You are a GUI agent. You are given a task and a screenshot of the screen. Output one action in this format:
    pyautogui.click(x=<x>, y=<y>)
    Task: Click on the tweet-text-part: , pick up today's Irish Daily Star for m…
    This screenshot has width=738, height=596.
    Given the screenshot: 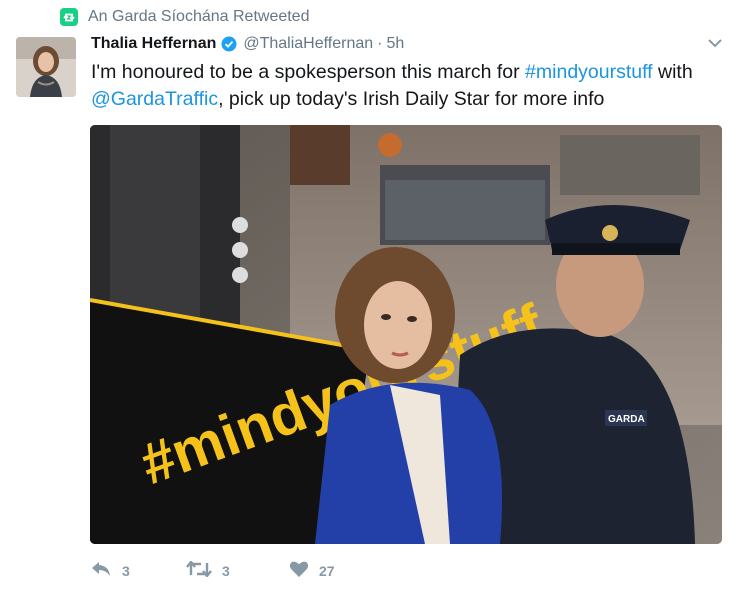 What is the action you would take?
    pyautogui.click(x=411, y=99)
    